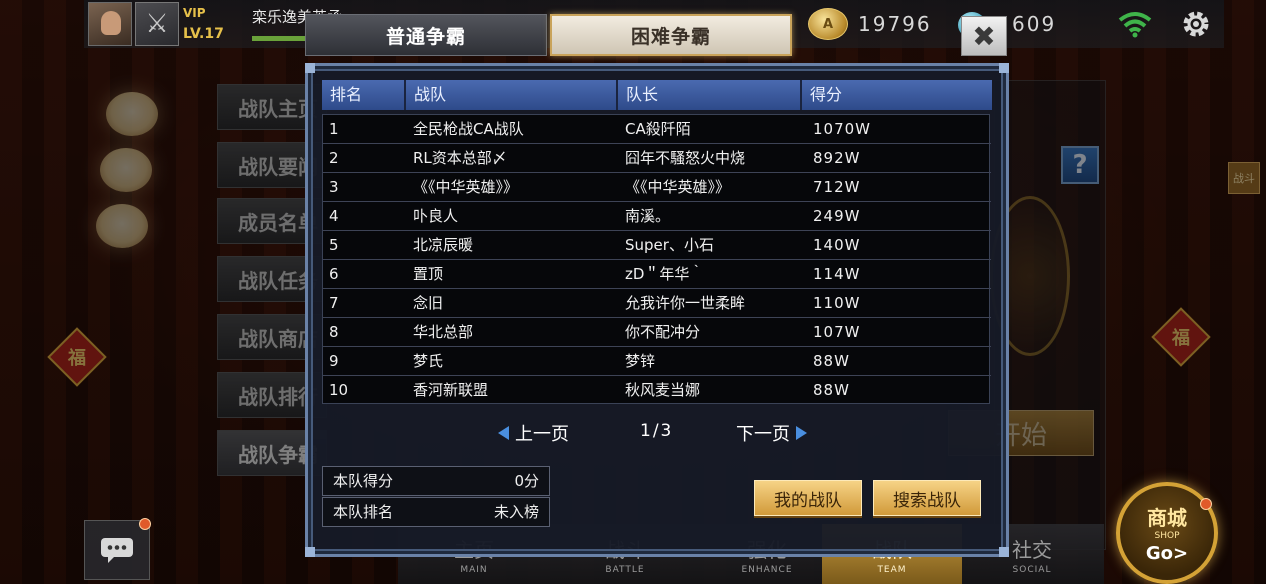  What do you see at coordinates (1135, 25) in the screenshot?
I see `wifi-icon` at bounding box center [1135, 25].